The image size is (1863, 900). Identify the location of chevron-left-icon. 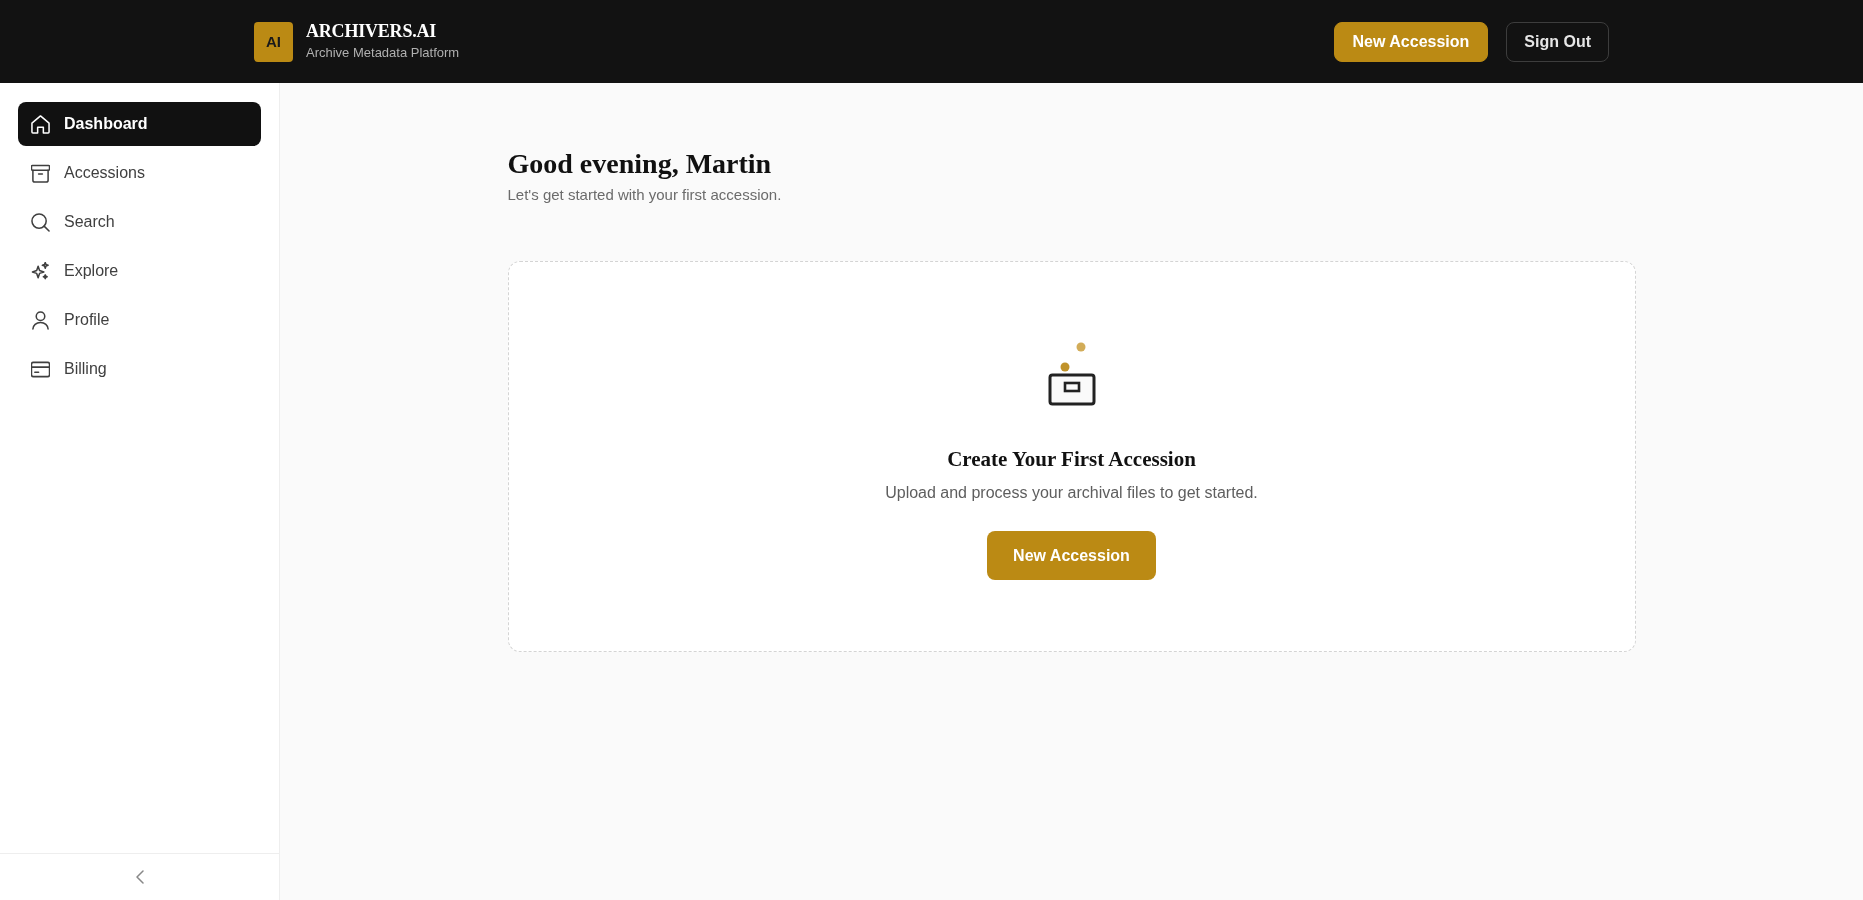
(139, 877).